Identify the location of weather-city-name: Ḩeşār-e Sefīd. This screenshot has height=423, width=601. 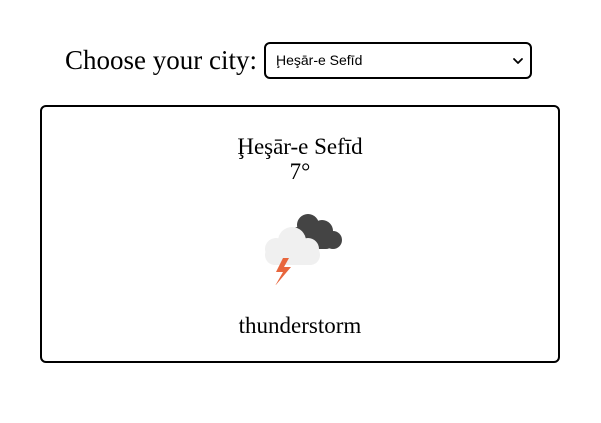
(300, 146).